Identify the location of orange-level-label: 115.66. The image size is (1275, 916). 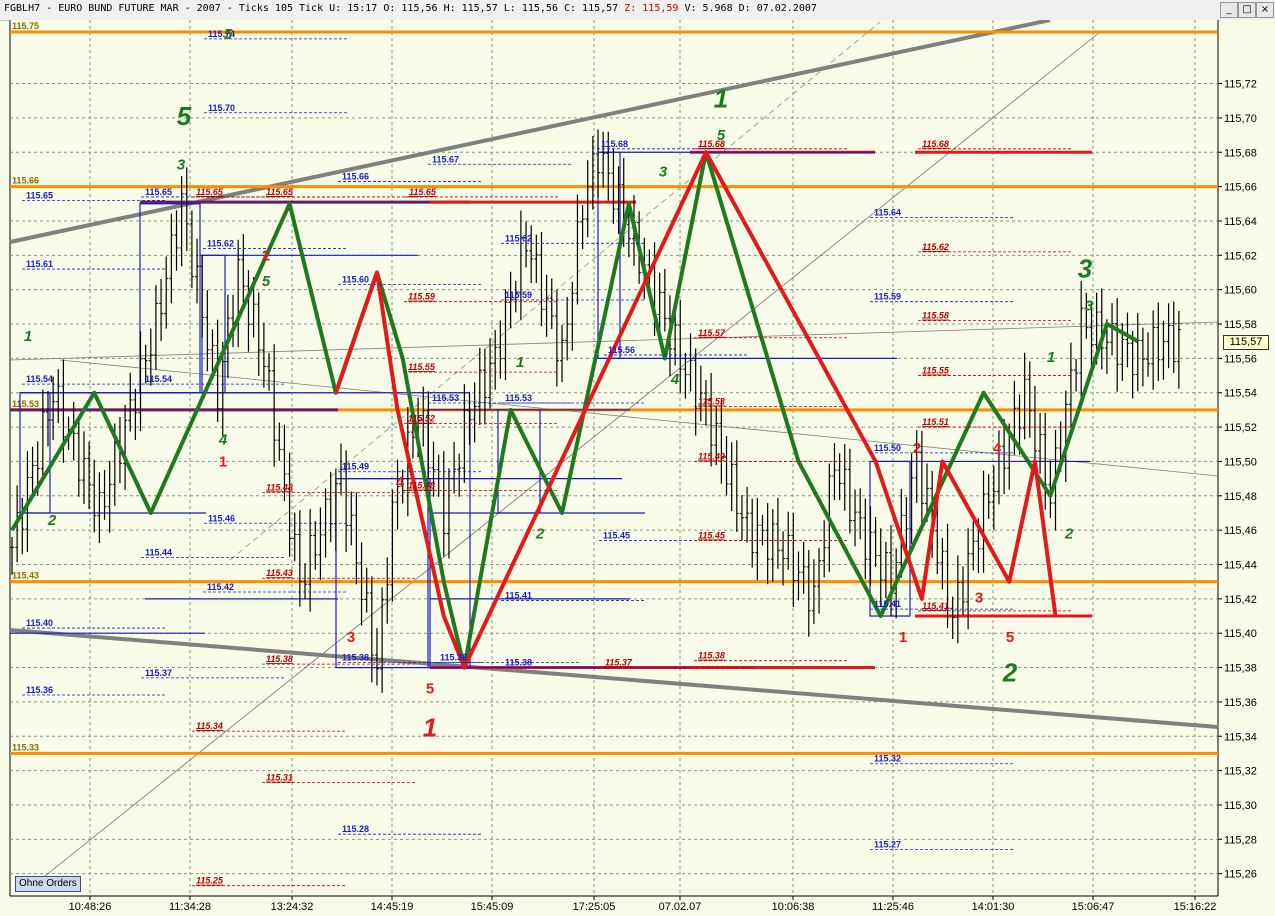
(25, 181).